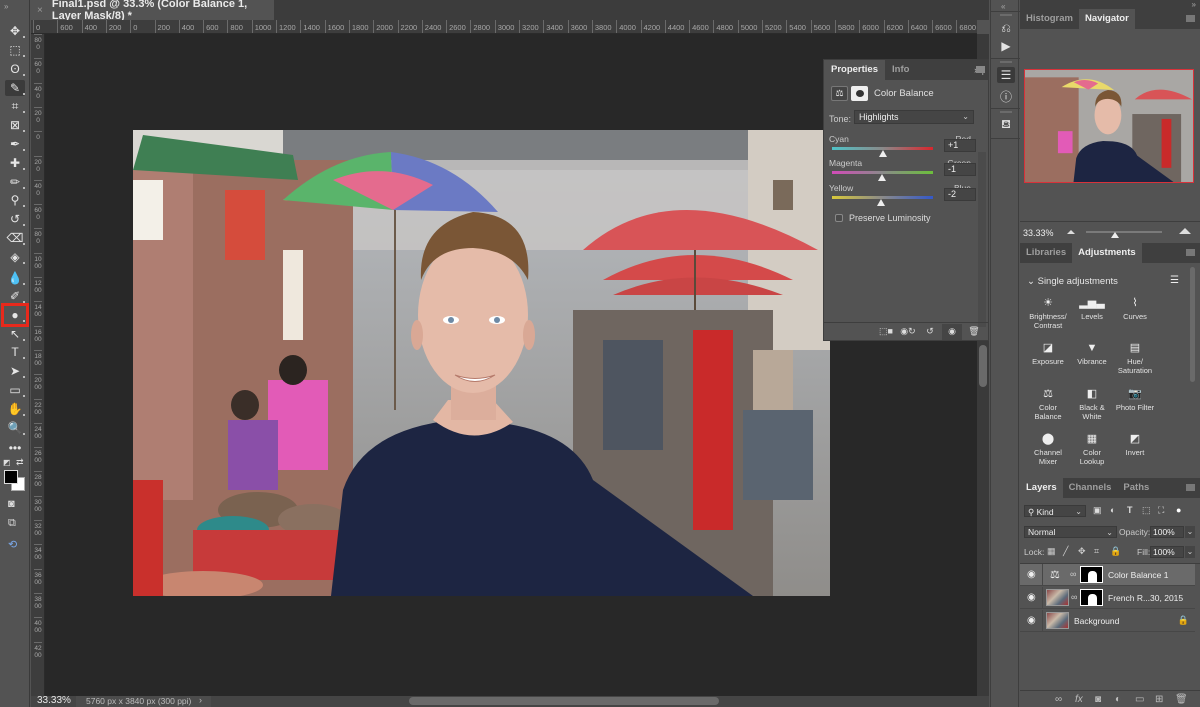  Describe the element at coordinates (1006, 75) in the screenshot. I see `properties-icon: ☰` at that location.